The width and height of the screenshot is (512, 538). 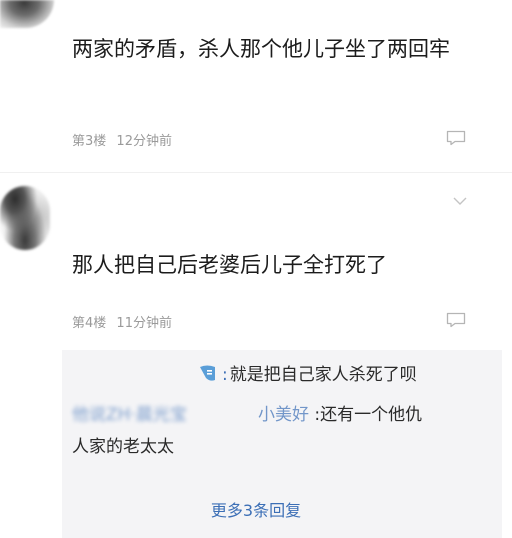 What do you see at coordinates (323, 375) in the screenshot?
I see `reply-text: 就是把自己家人杀死了呗` at bounding box center [323, 375].